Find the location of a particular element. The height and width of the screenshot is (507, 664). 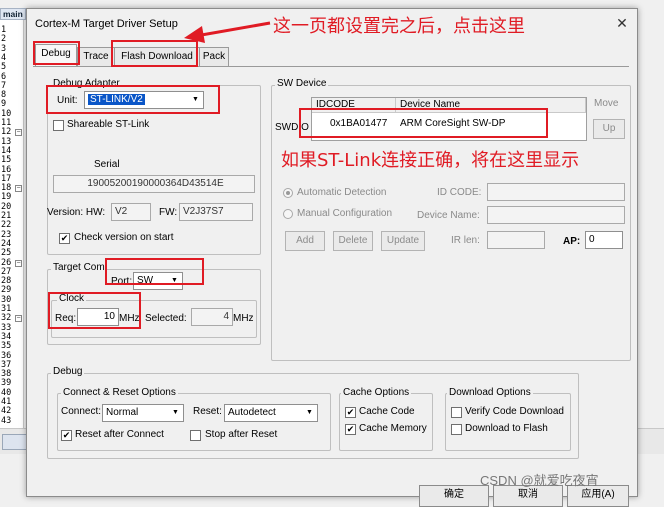

cache-code-label: Cache Code is located at coordinates (387, 411).